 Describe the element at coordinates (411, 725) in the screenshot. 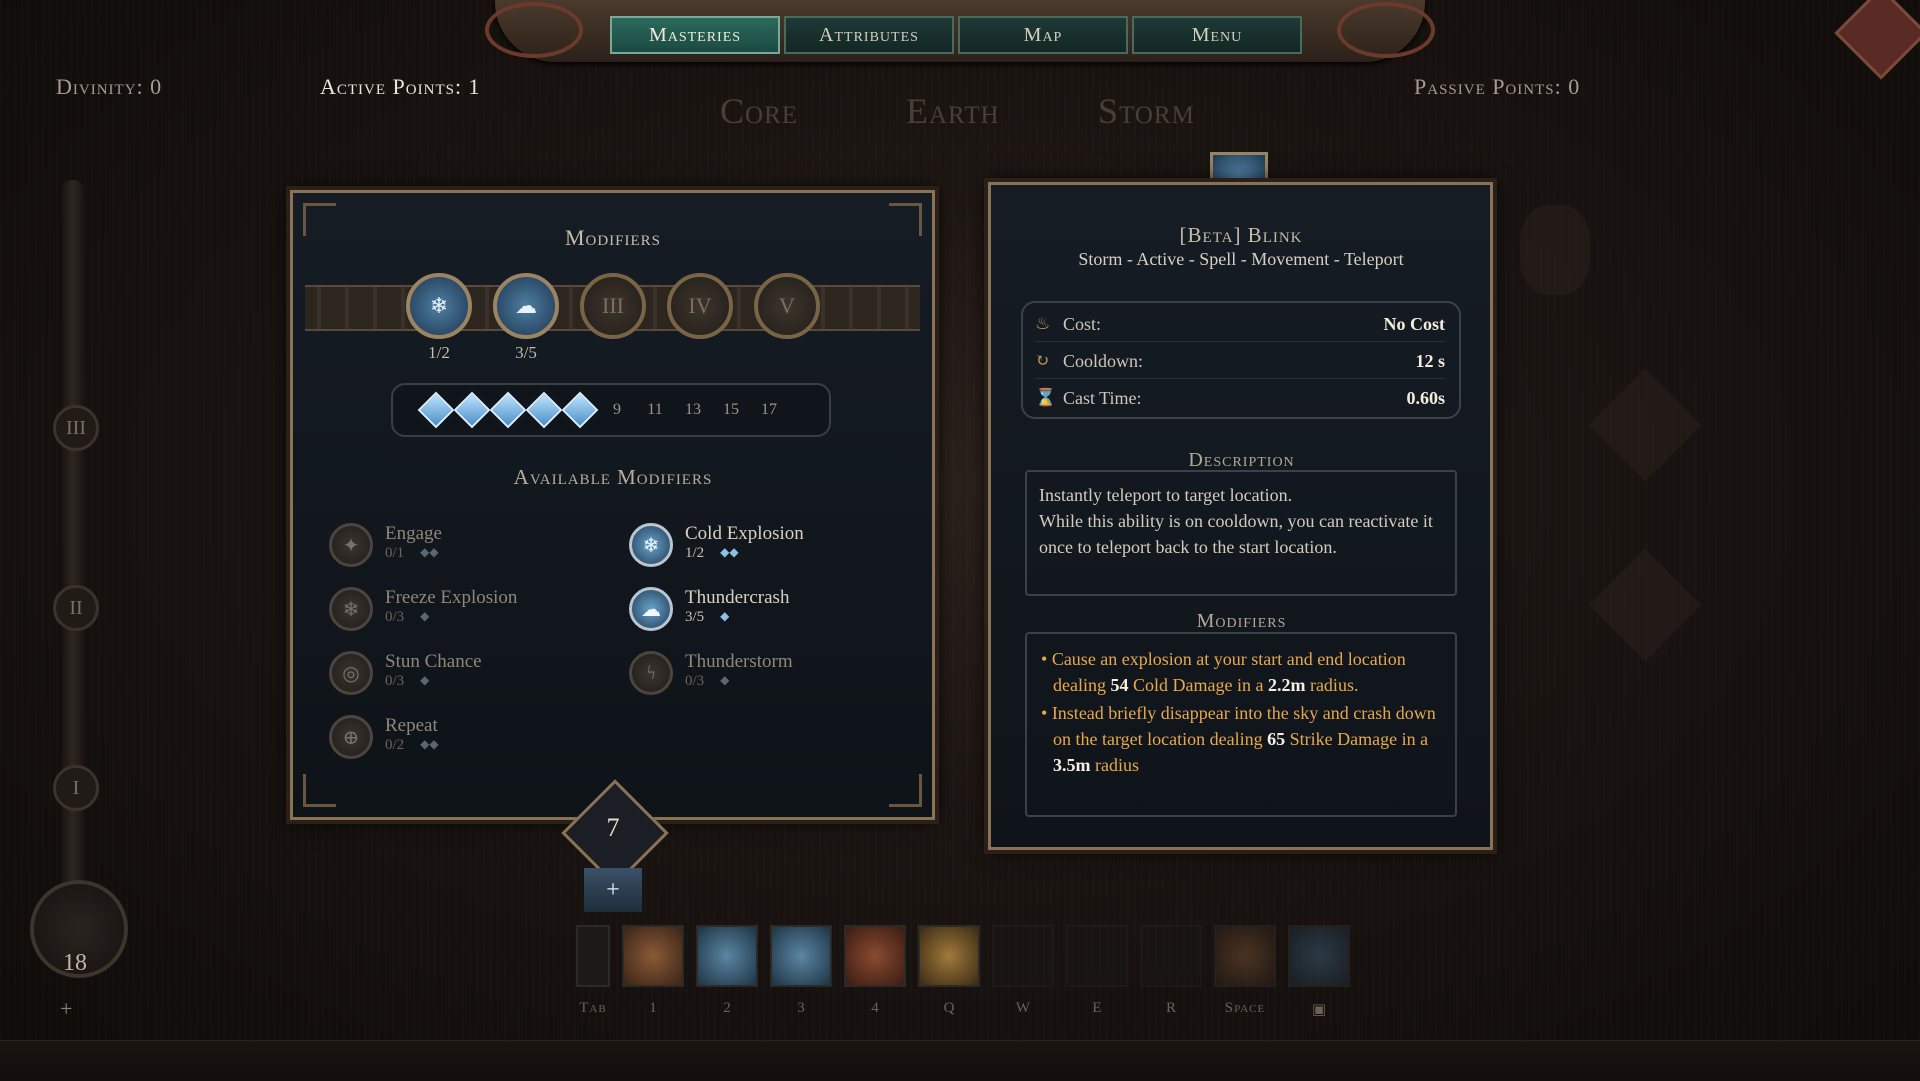

I see `modifier-name: Repeat` at that location.